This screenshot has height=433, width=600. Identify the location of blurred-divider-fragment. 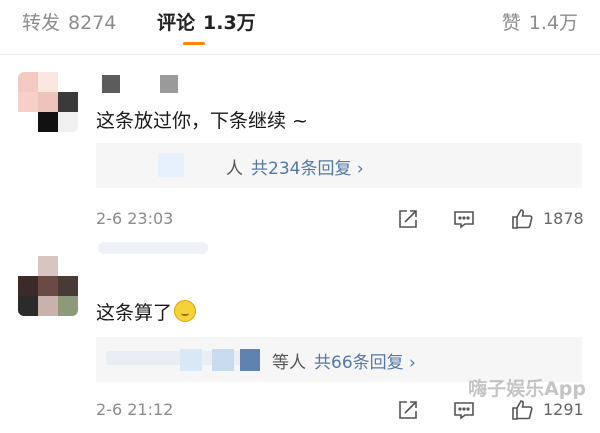
(153, 248).